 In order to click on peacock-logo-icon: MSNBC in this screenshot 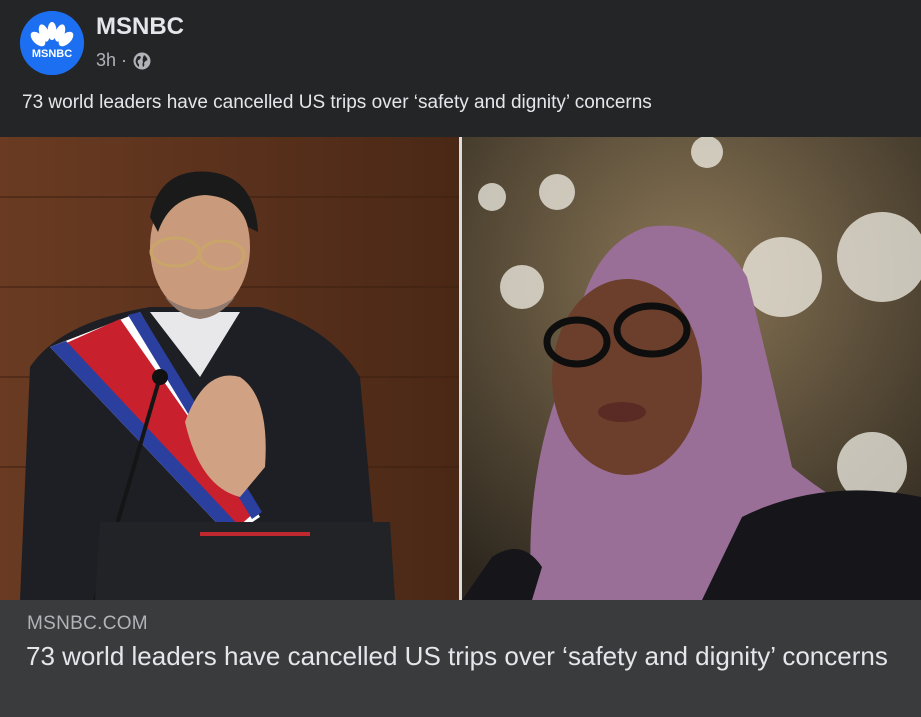, I will do `click(52, 43)`.